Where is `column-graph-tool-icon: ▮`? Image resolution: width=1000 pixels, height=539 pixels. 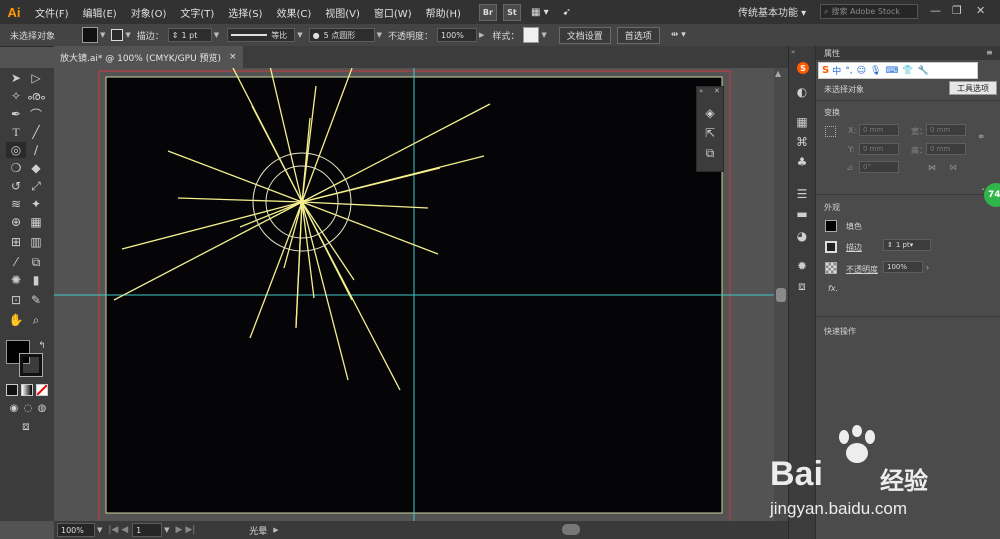
column-graph-tool-icon: ▮ is located at coordinates (36, 280).